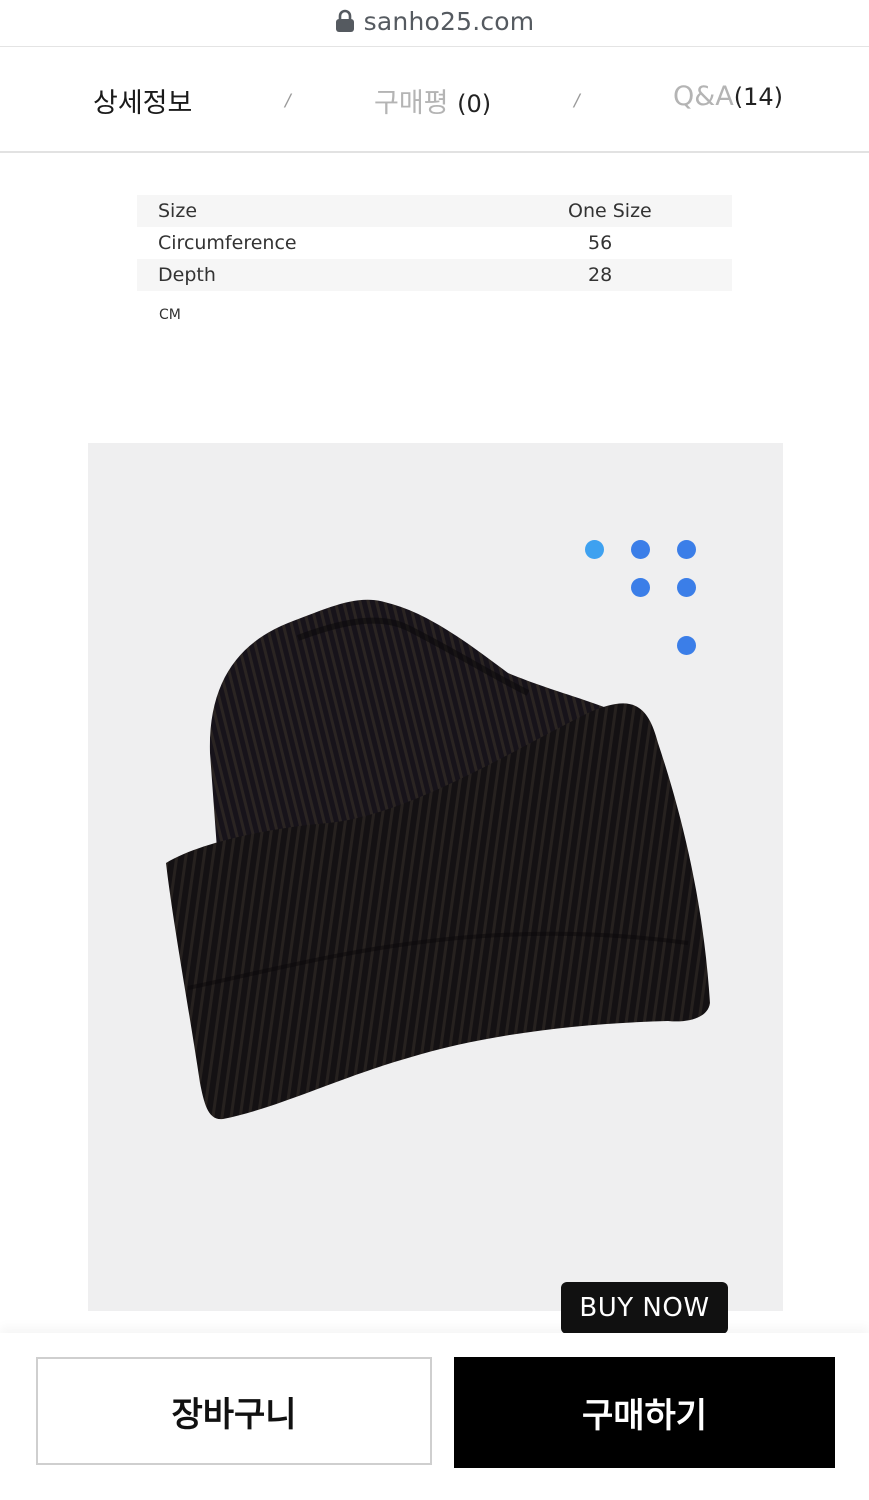  I want to click on depth-label: Depth, so click(187, 275).